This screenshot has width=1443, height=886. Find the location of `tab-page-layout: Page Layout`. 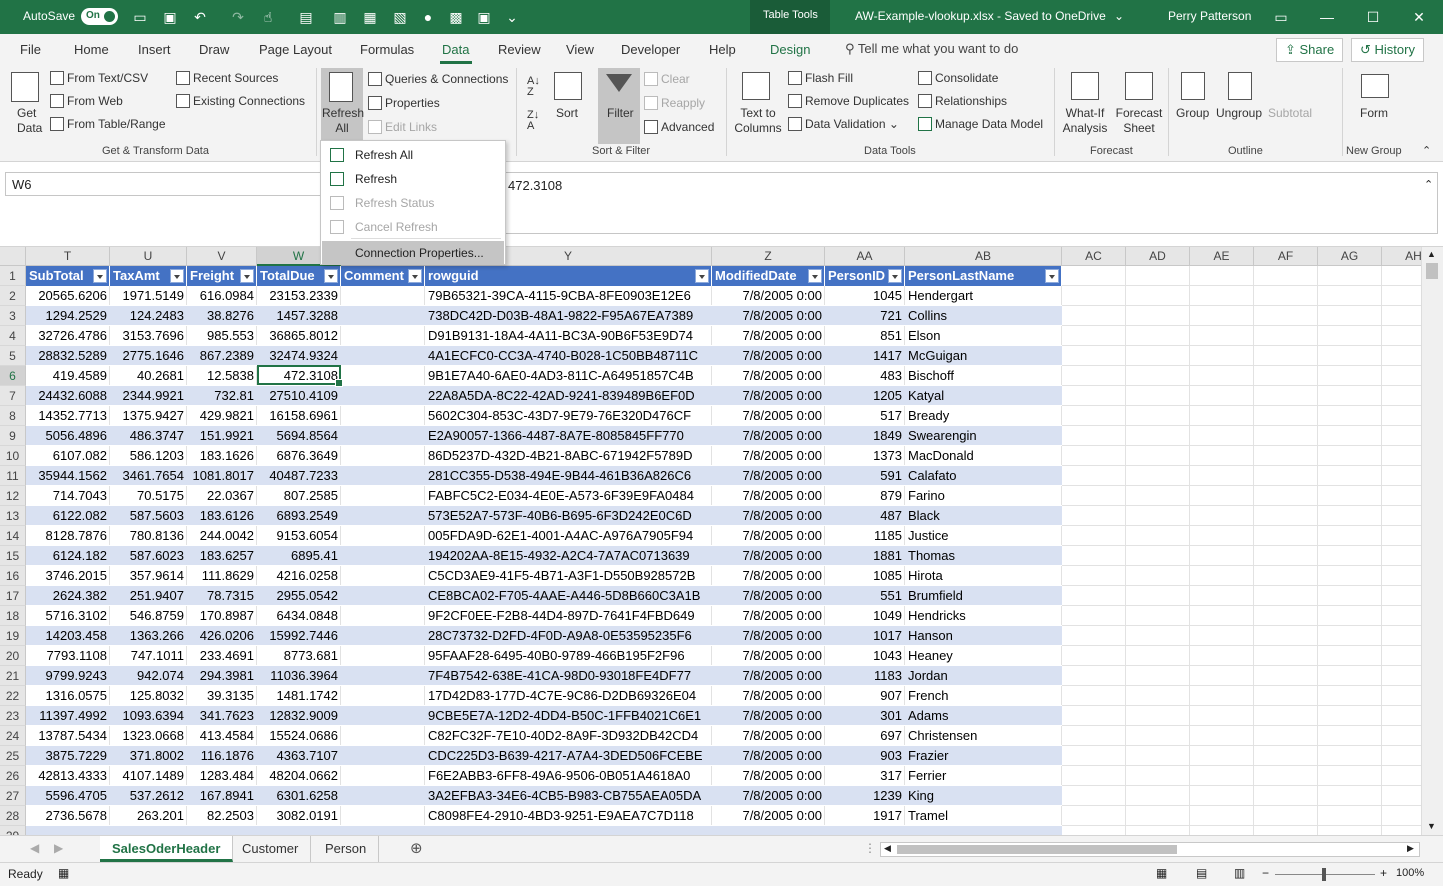

tab-page-layout: Page Layout is located at coordinates (295, 49).